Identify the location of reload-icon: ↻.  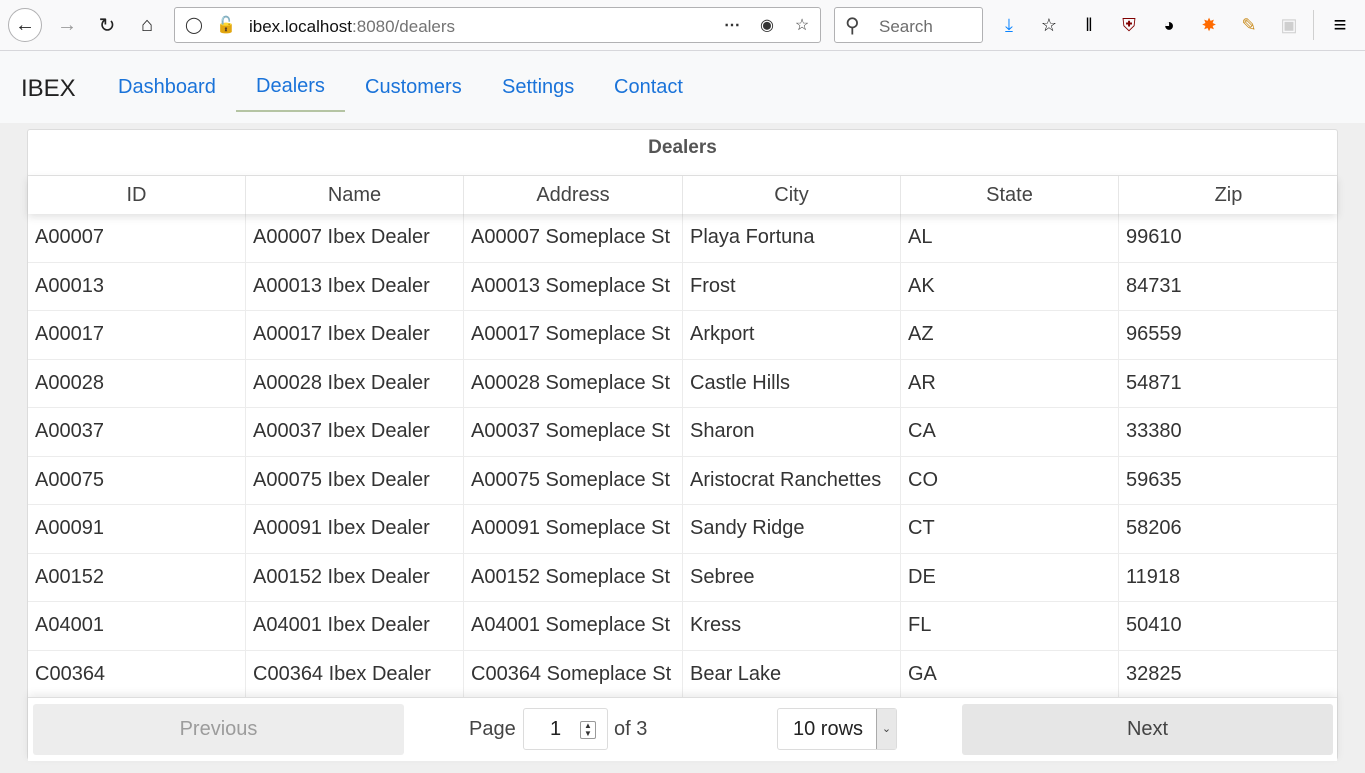
(107, 25).